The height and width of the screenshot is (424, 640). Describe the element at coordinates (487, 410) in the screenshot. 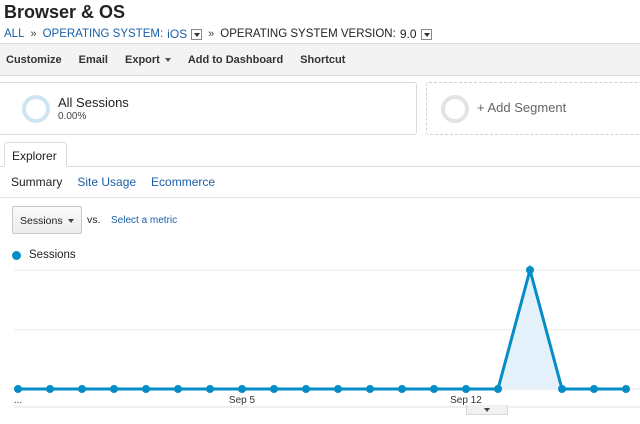

I see `chart-collapse-toggle` at that location.